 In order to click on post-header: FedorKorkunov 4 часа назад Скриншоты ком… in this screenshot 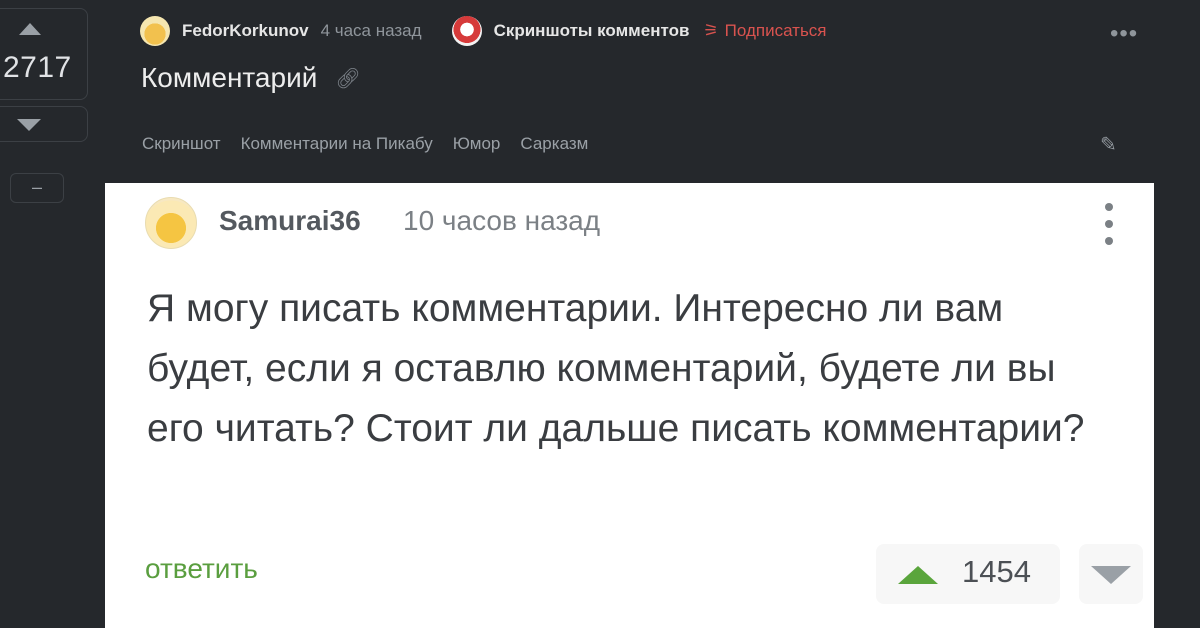, I will do `click(483, 31)`.